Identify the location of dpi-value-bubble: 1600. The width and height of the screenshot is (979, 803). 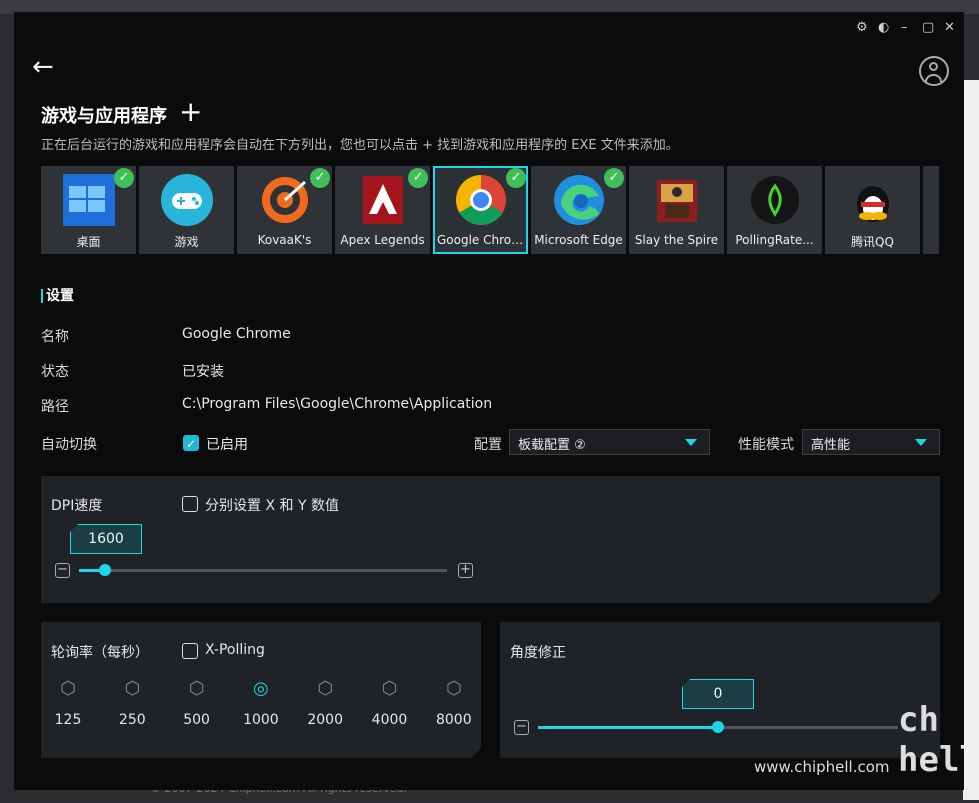
(106, 539).